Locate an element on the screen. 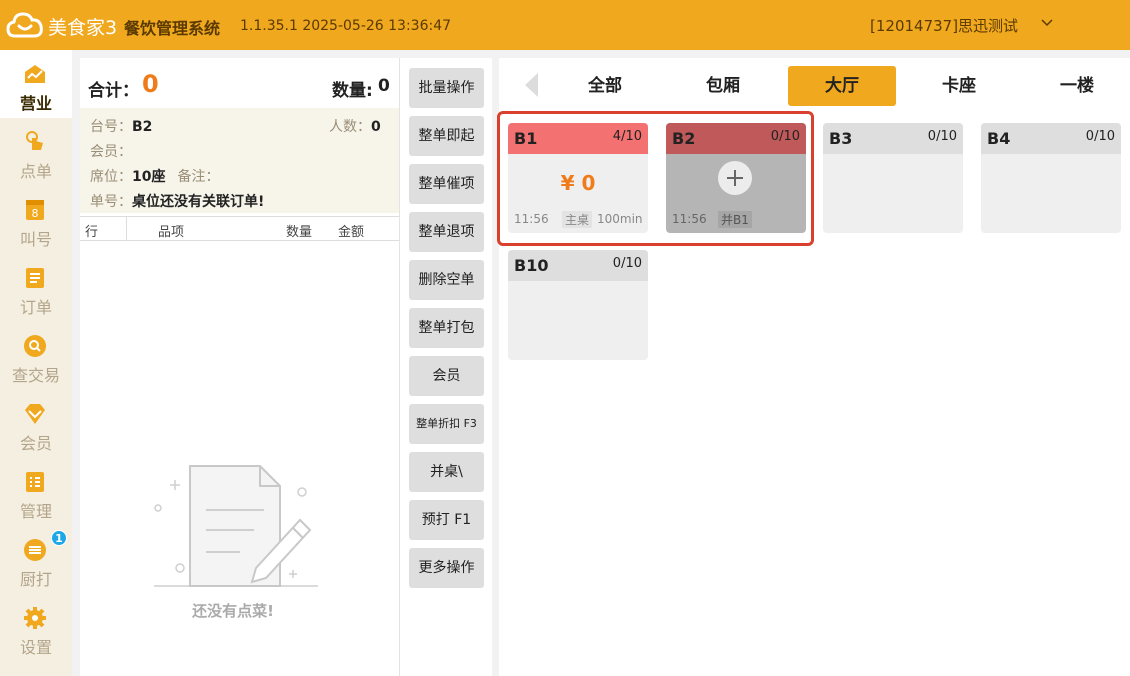 The height and width of the screenshot is (676, 1130). brand-name: 美食家3 is located at coordinates (83, 28).